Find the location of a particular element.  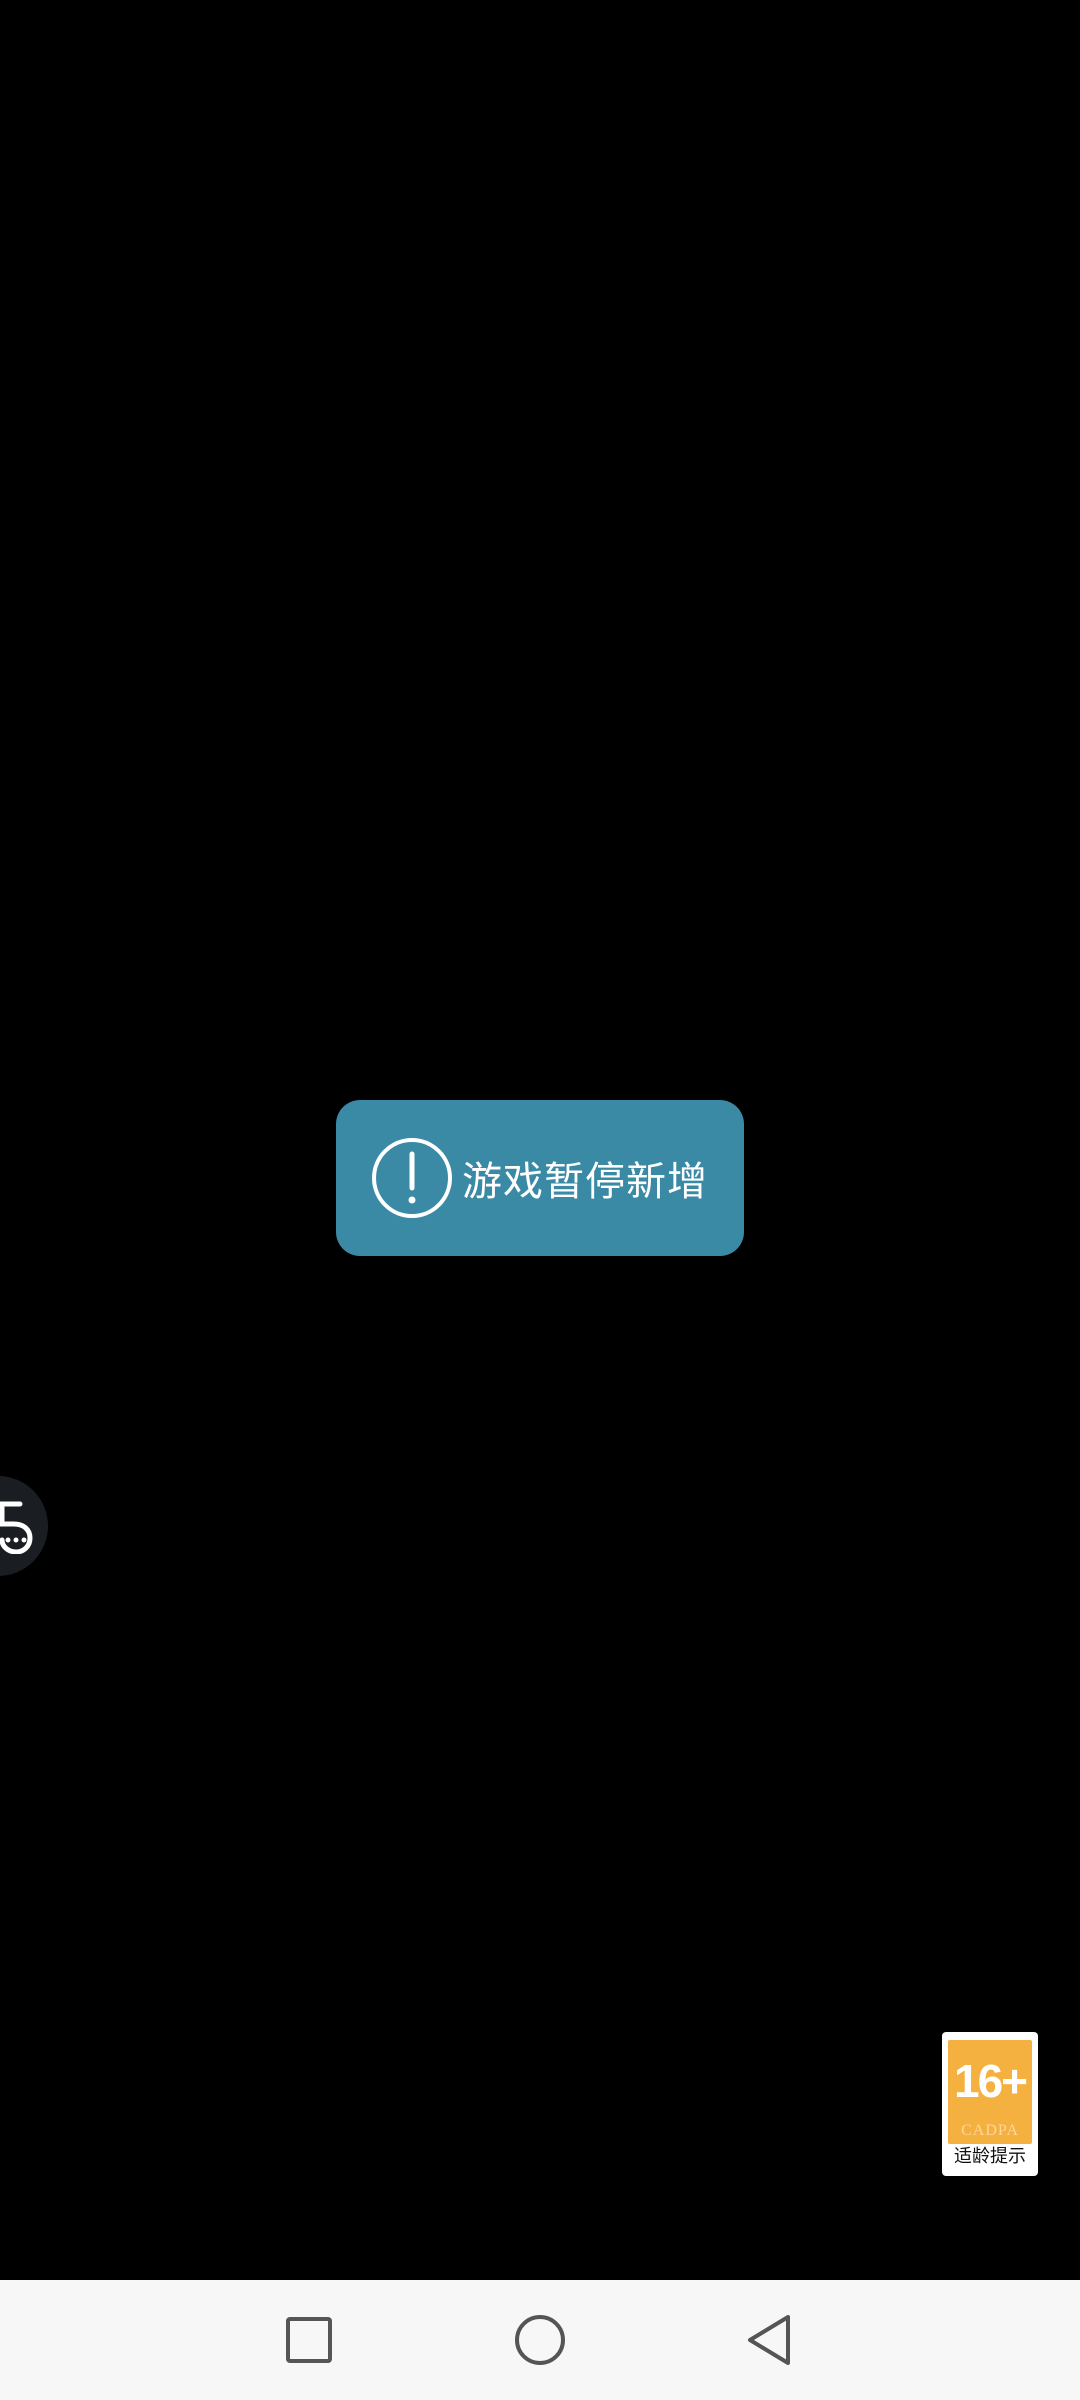

back-button is located at coordinates (769, 2340).